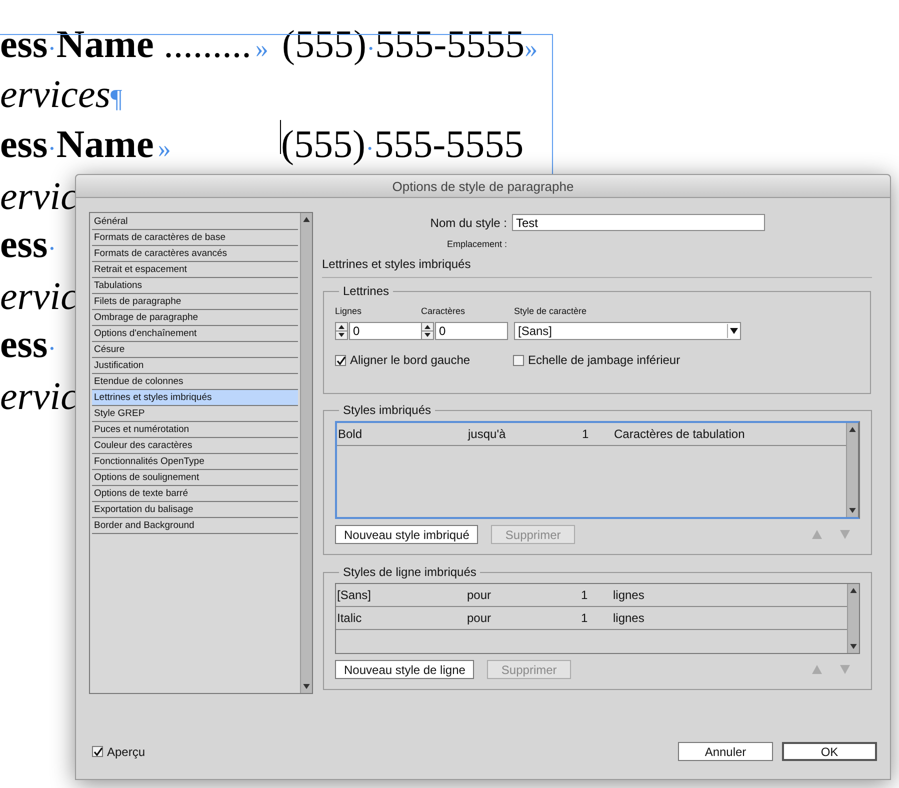 Image resolution: width=899 pixels, height=788 pixels. Describe the element at coordinates (195, 398) in the screenshot. I see `category-item: Lettrines et styles imbriqués` at that location.